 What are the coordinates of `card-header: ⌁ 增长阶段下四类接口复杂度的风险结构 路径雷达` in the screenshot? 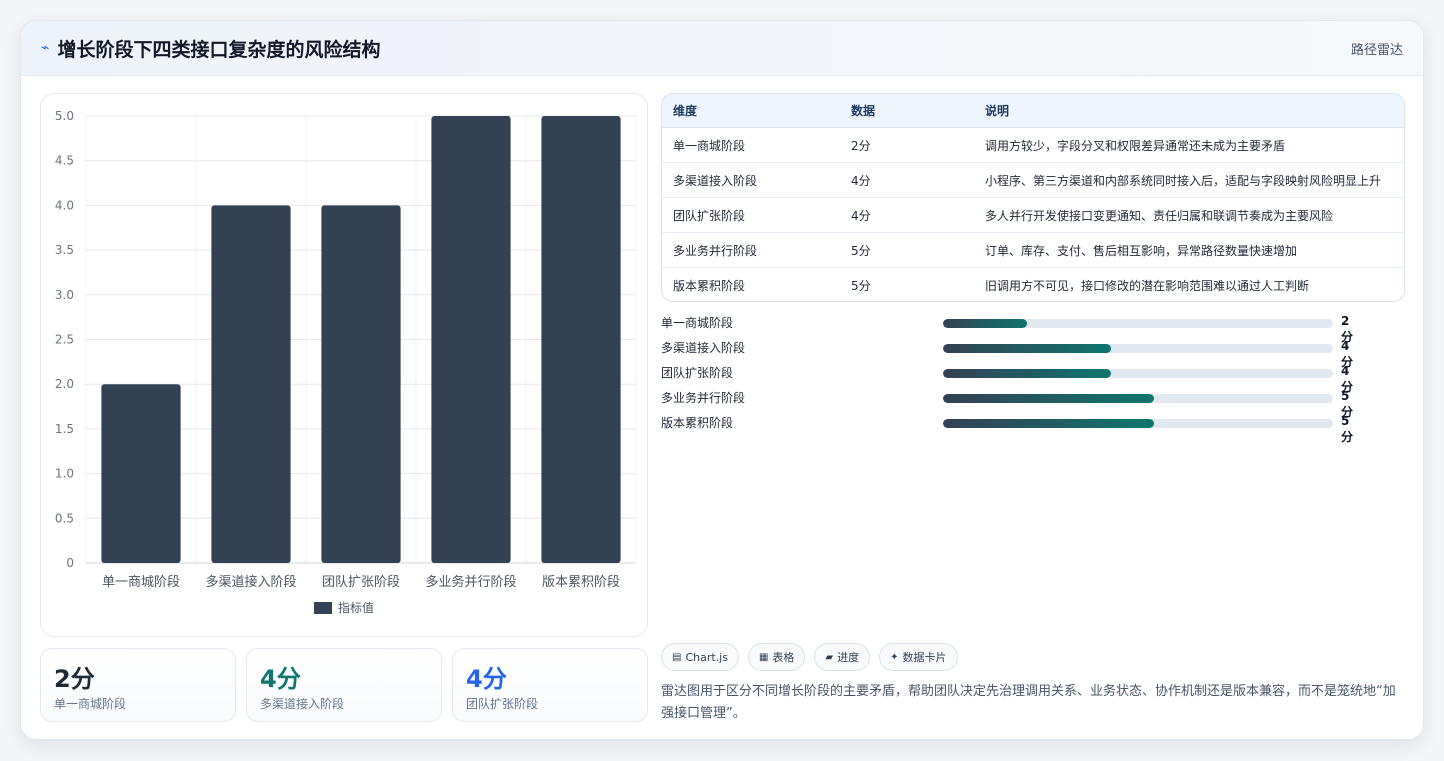 It's located at (722, 48).